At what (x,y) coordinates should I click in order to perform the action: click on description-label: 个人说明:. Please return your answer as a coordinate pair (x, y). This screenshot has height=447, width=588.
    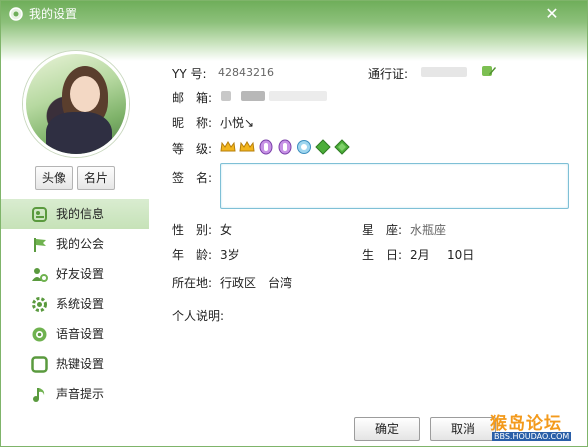
    Looking at the image, I should click on (198, 316).